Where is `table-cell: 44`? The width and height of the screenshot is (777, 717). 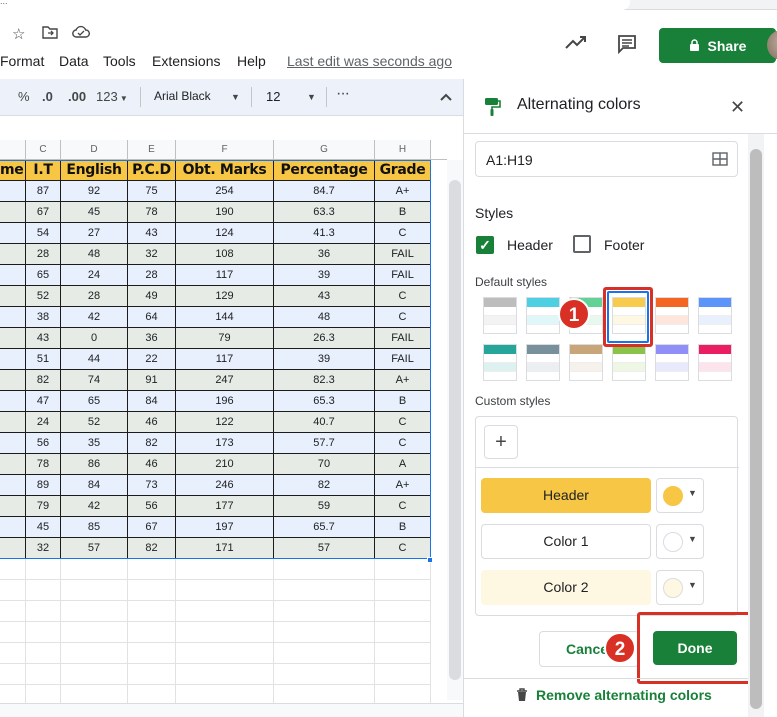 table-cell: 44 is located at coordinates (94, 359).